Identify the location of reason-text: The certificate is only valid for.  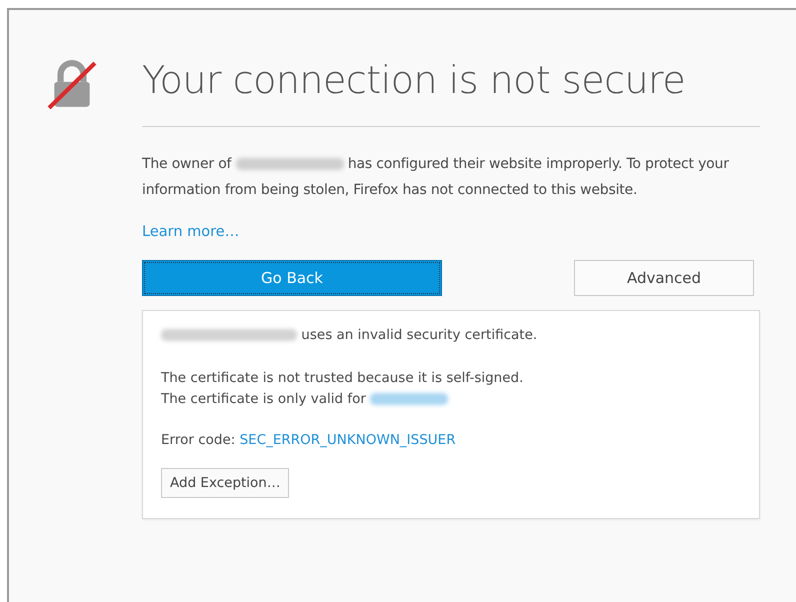
(263, 399).